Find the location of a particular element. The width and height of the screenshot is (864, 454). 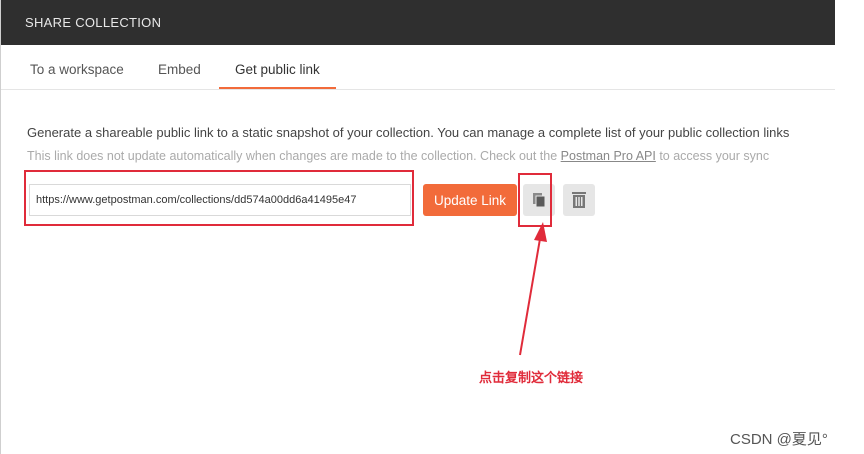

page-margin is located at coordinates (849, 227).